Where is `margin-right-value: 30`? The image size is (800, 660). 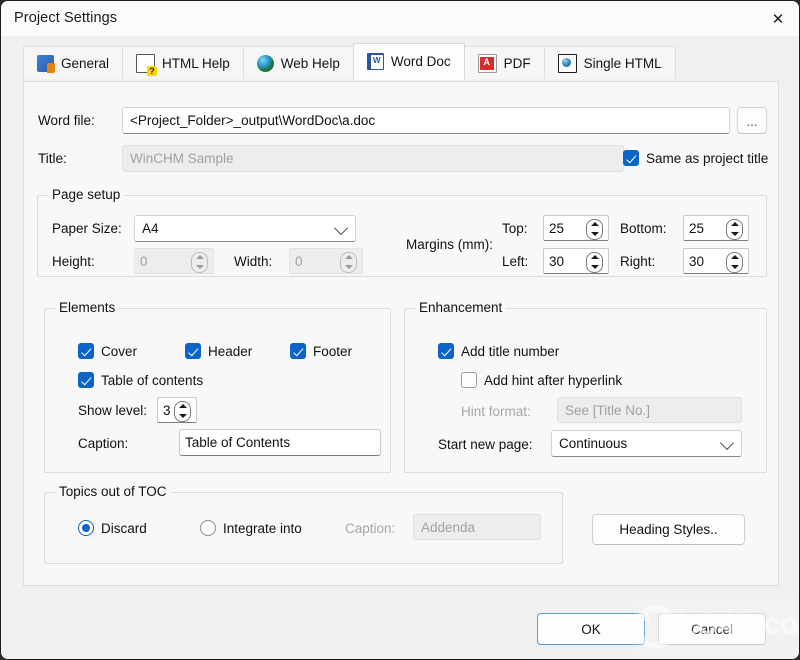 margin-right-value: 30 is located at coordinates (697, 261).